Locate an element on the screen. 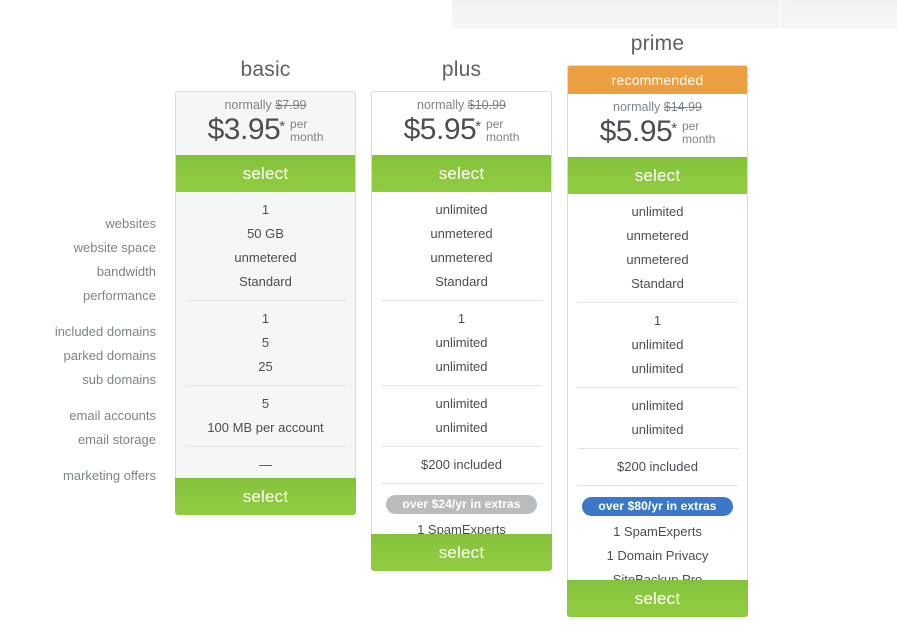 The width and height of the screenshot is (897, 631). feature-label-email-storage: email storage is located at coordinates (116, 439).